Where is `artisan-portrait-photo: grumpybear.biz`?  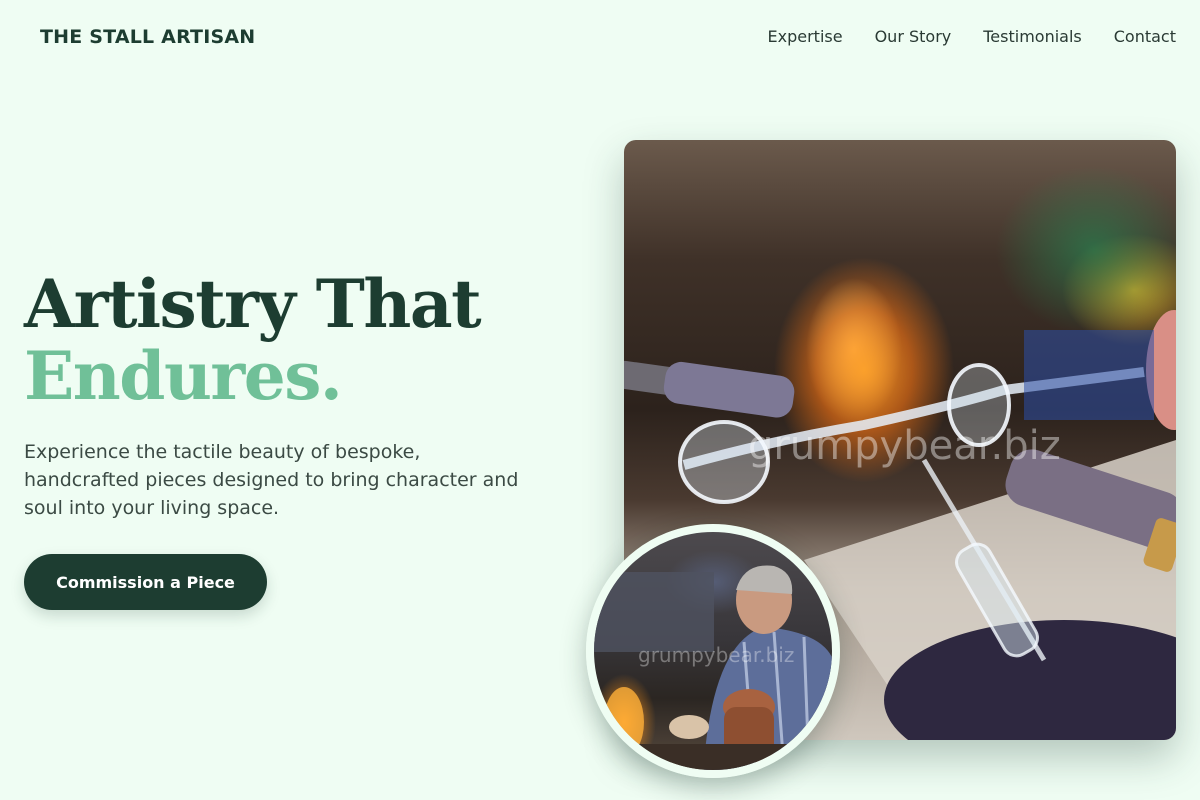
artisan-portrait-photo: grumpybear.biz is located at coordinates (713, 651).